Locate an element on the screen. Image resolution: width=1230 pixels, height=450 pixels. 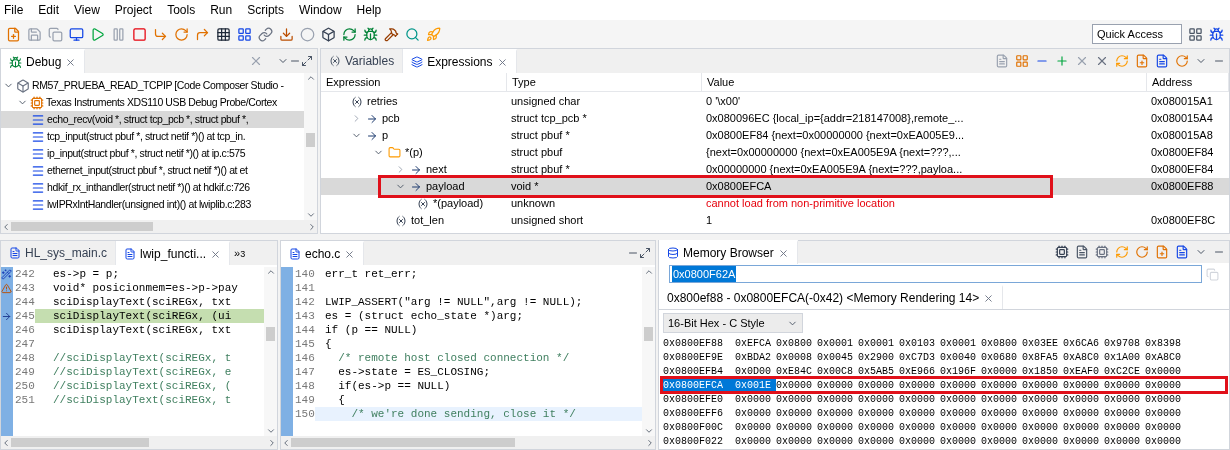
memory-value: 0x00C8 is located at coordinates (837, 371).